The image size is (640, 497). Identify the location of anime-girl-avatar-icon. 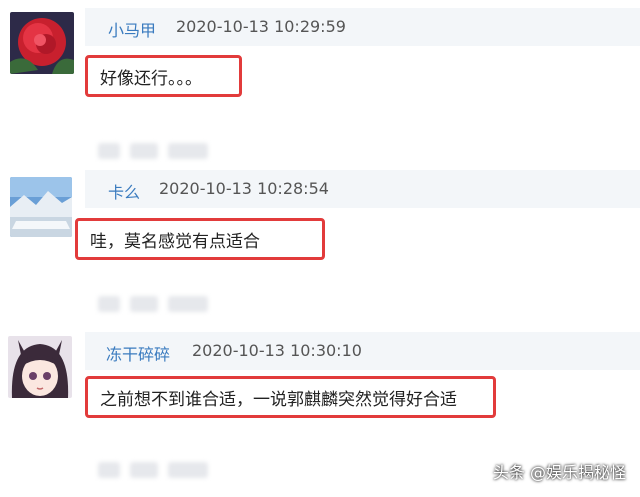
(40, 367).